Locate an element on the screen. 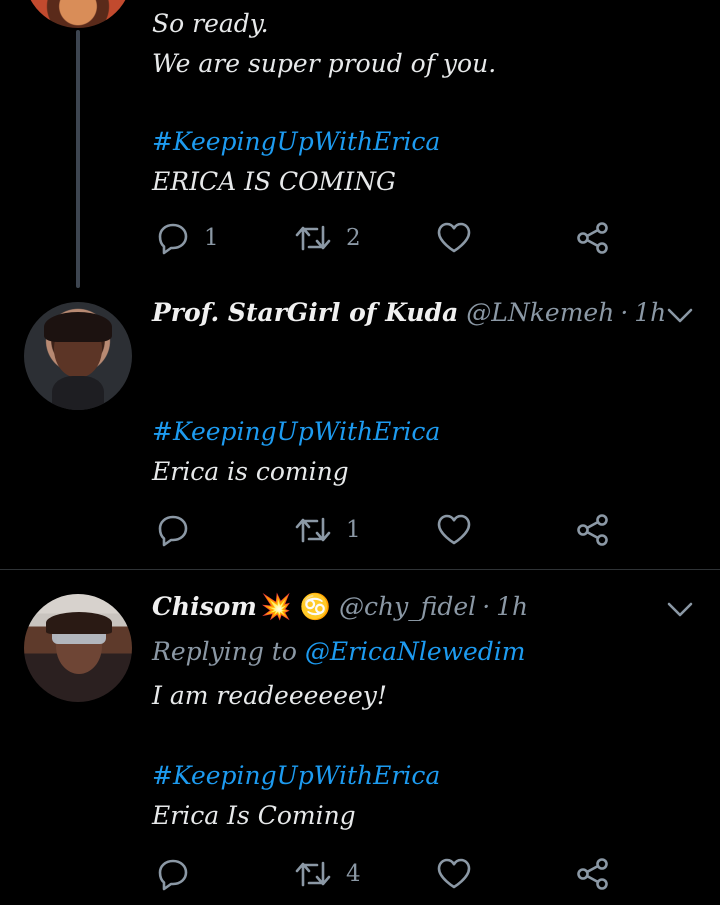 This screenshot has width=720, height=905. retweet-button: 2 is located at coordinates (327, 238).